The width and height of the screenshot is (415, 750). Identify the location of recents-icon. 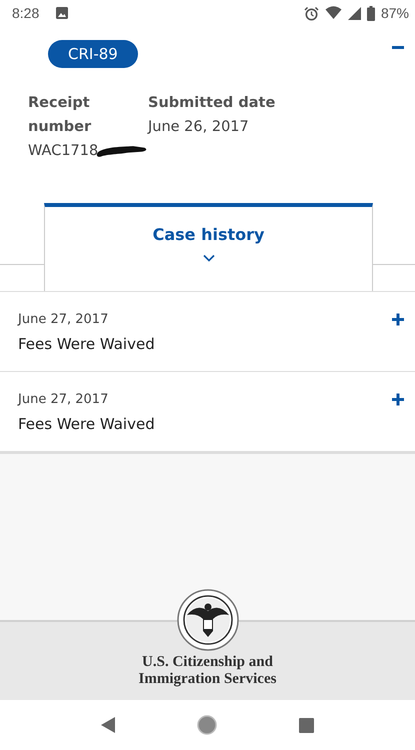
(306, 725).